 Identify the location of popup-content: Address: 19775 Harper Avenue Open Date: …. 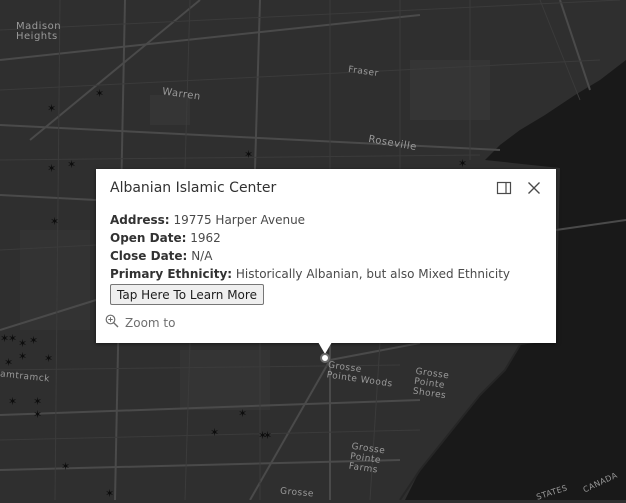
(310, 258).